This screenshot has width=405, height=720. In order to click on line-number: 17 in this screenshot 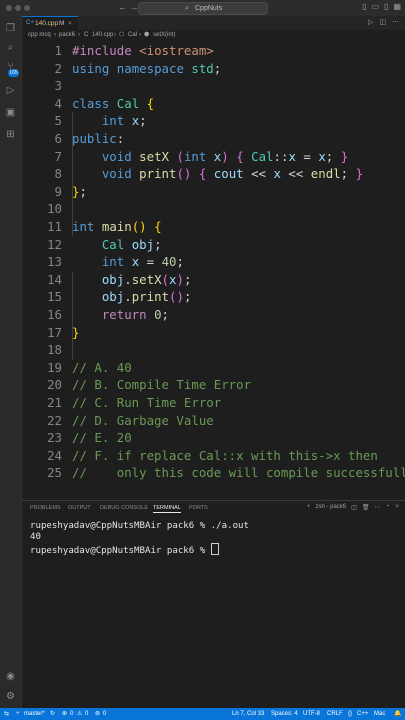, I will do `click(54, 332)`.